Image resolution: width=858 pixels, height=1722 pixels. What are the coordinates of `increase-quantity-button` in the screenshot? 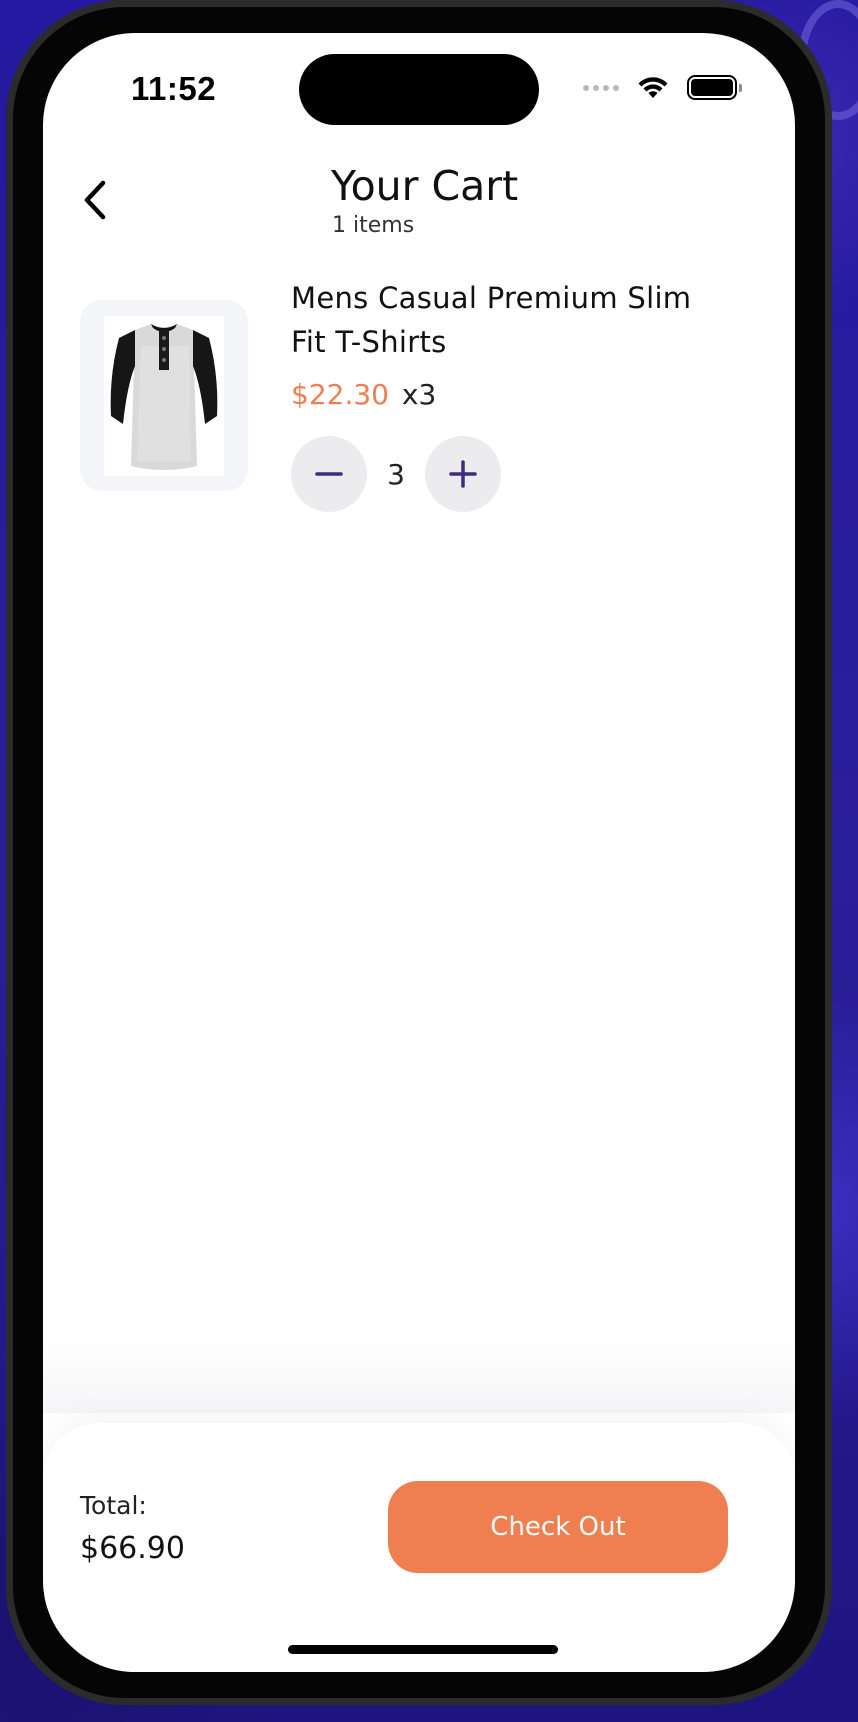 It's located at (463, 474).